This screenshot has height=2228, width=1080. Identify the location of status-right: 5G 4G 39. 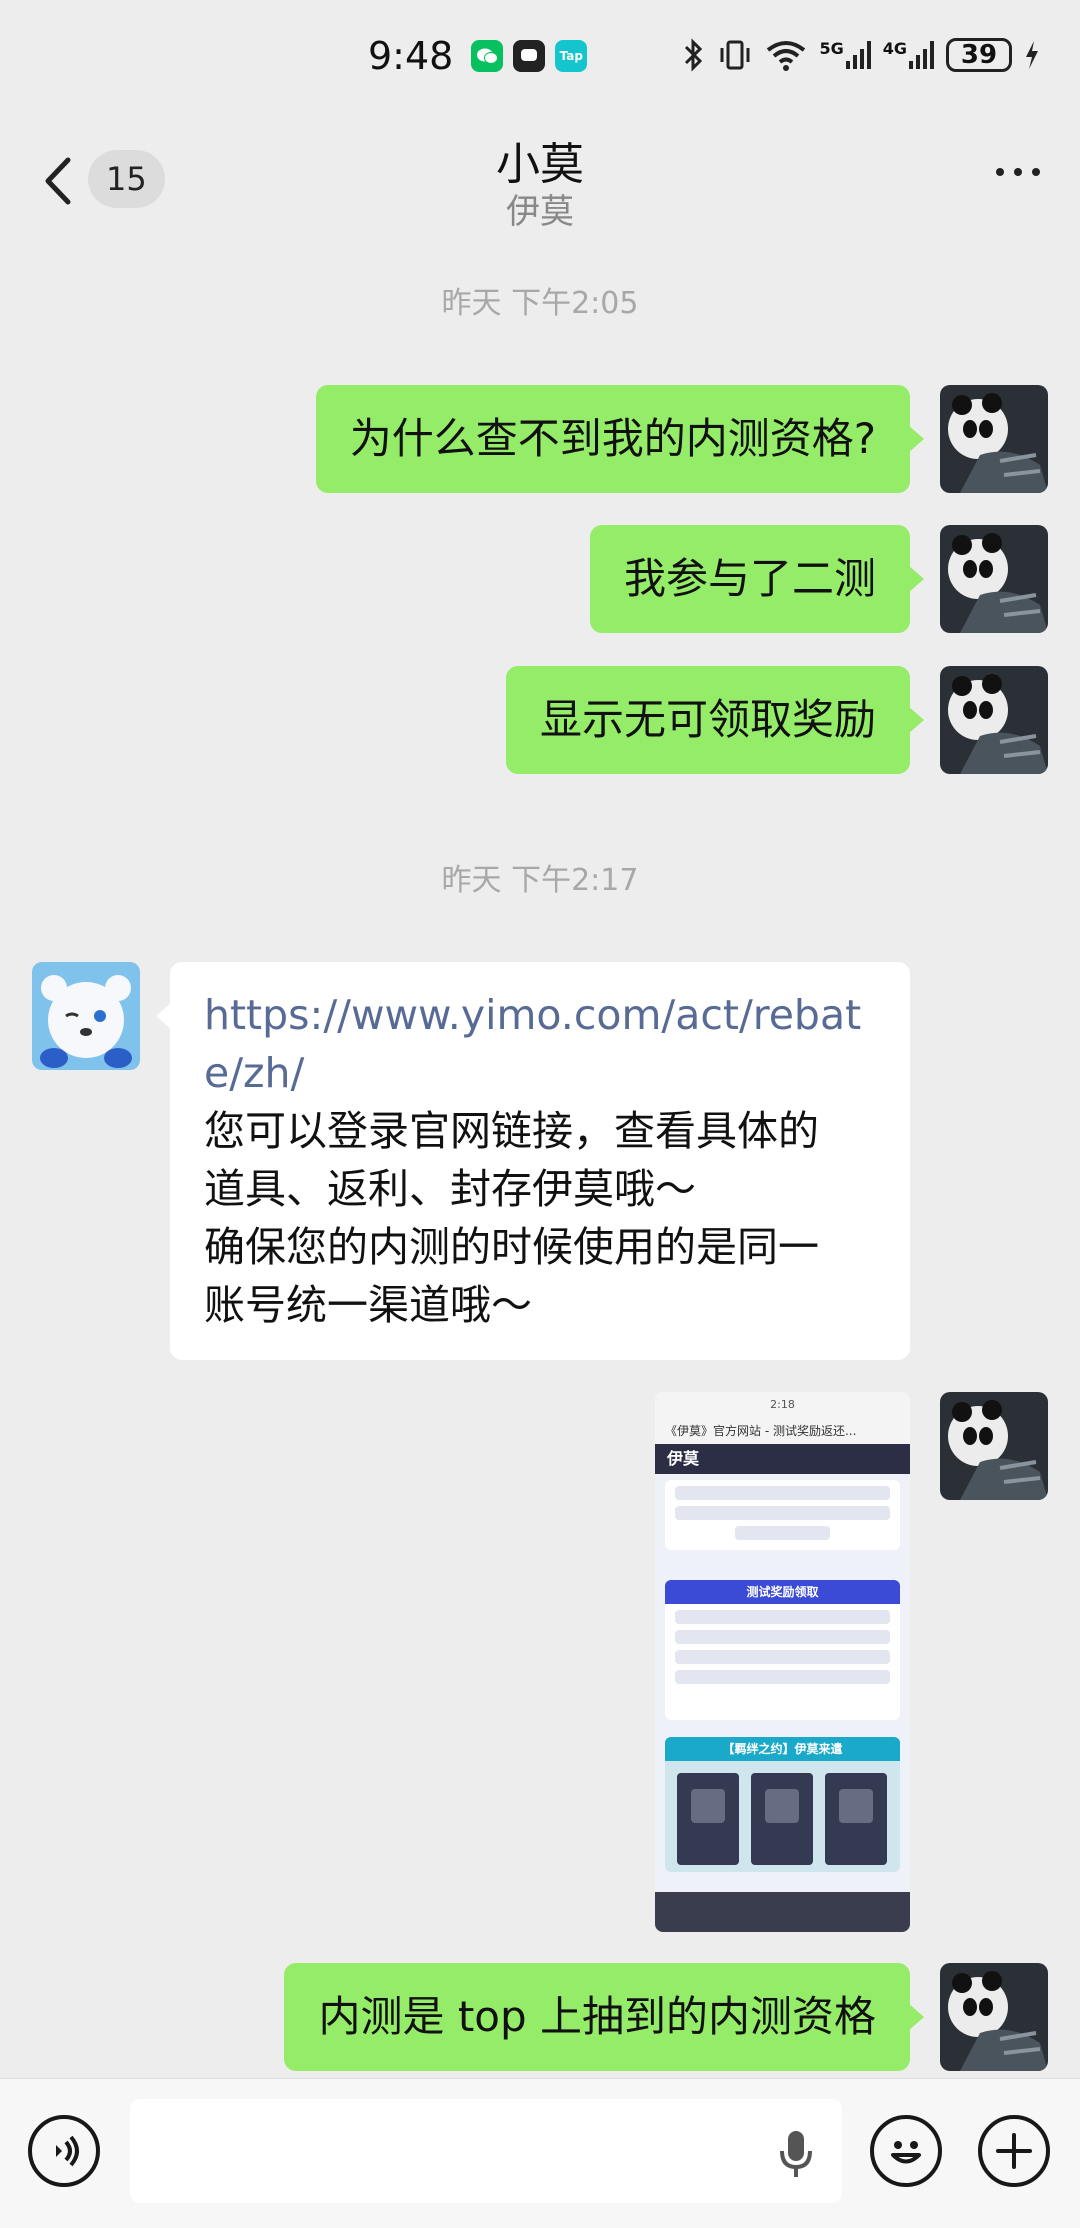
(861, 55).